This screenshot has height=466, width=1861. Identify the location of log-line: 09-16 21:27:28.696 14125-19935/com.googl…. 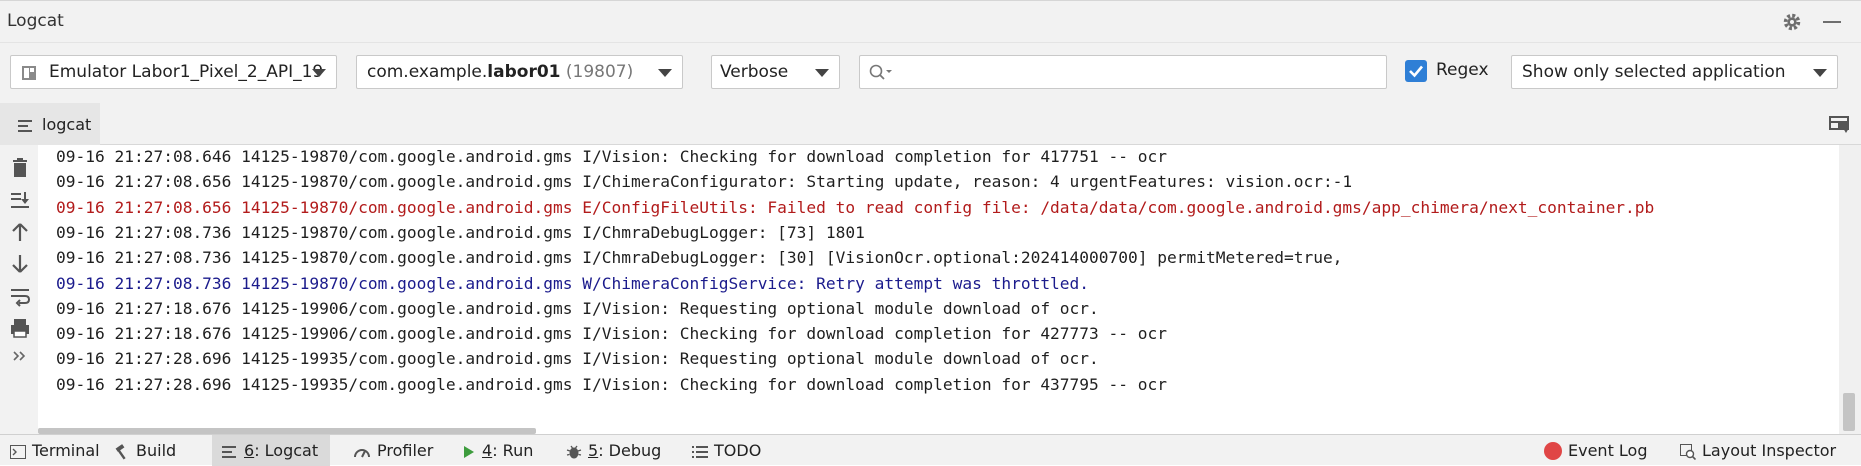
(612, 384).